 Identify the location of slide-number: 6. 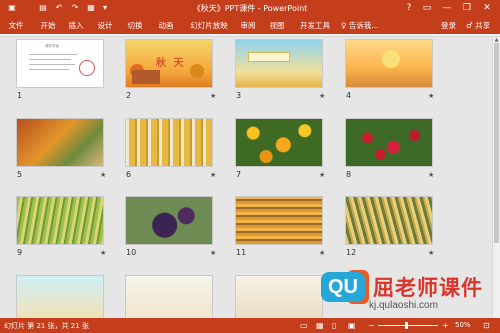
(129, 174).